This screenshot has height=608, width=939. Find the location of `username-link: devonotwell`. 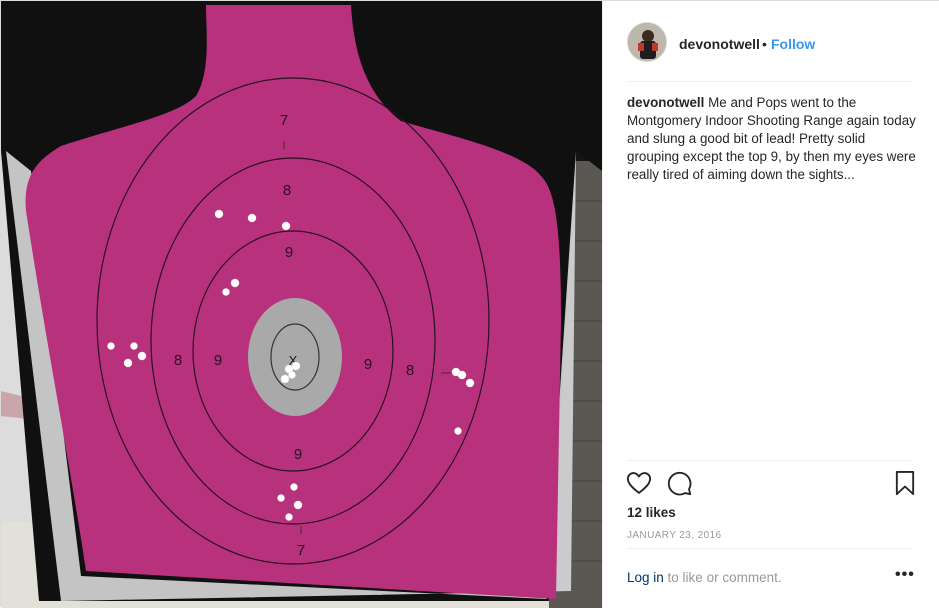

username-link: devonotwell is located at coordinates (719, 44).